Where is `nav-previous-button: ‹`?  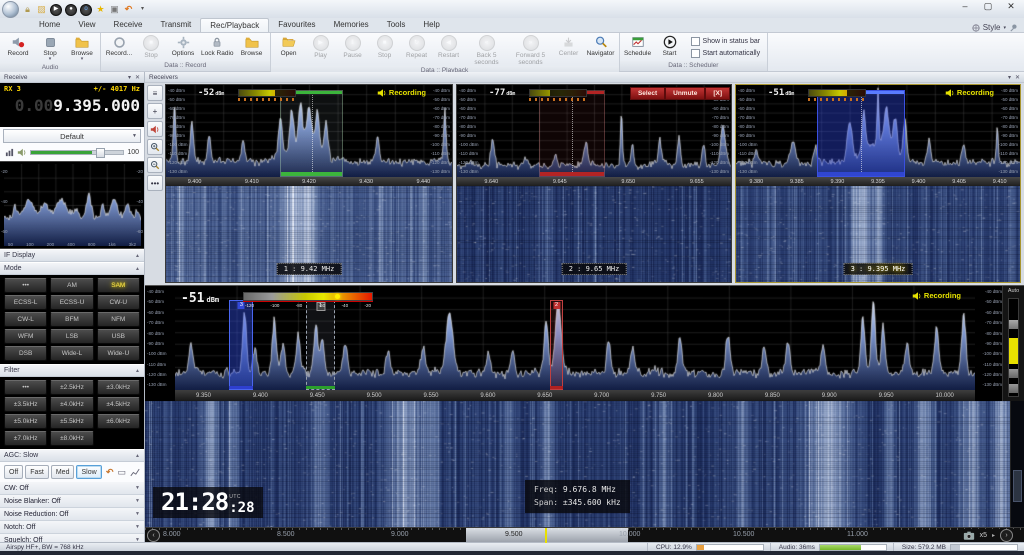
nav-previous-button: ‹ is located at coordinates (153, 535).